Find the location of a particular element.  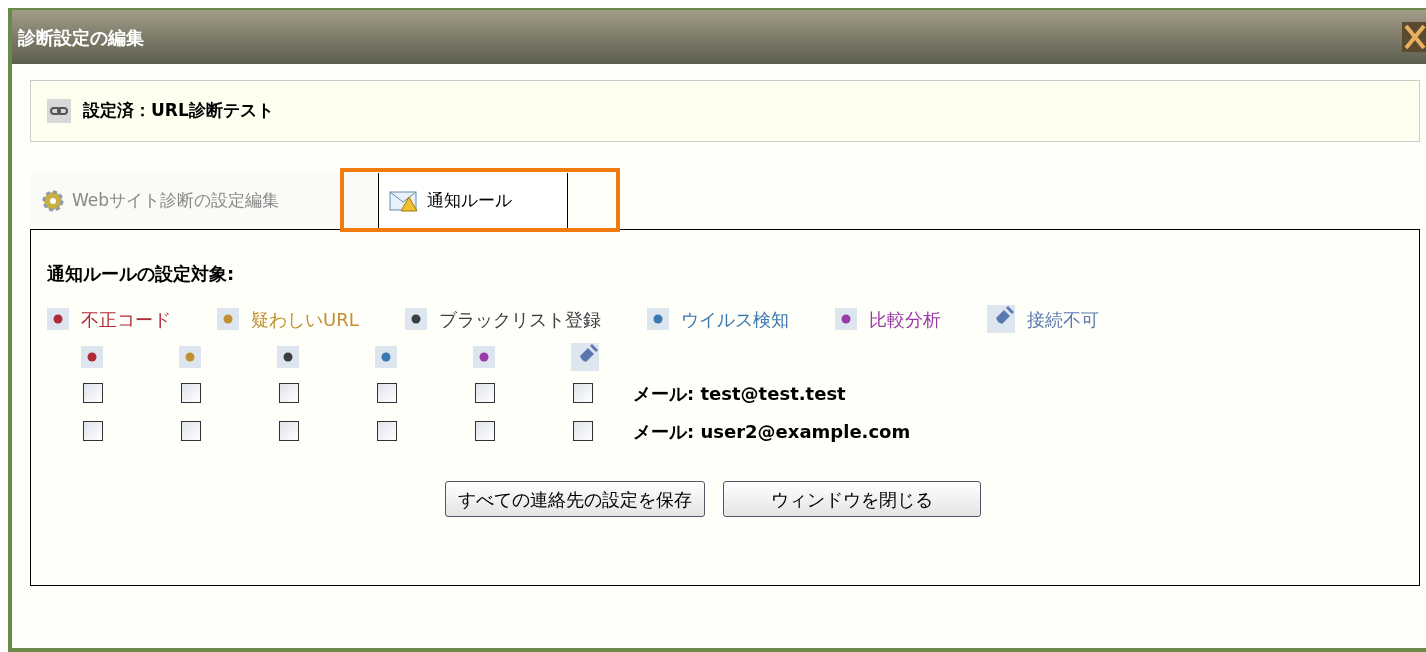

close-icon is located at coordinates (1414, 37).